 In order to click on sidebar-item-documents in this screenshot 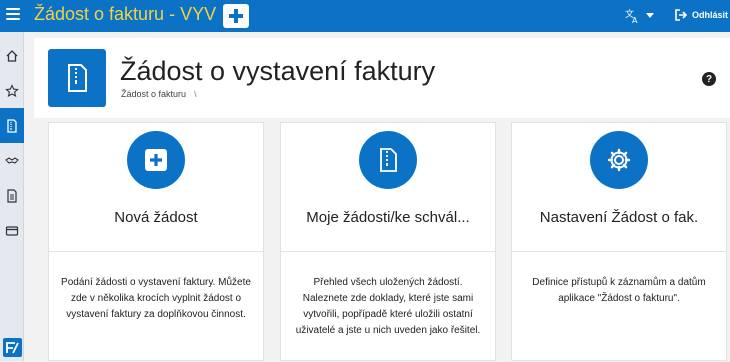, I will do `click(12, 195)`.